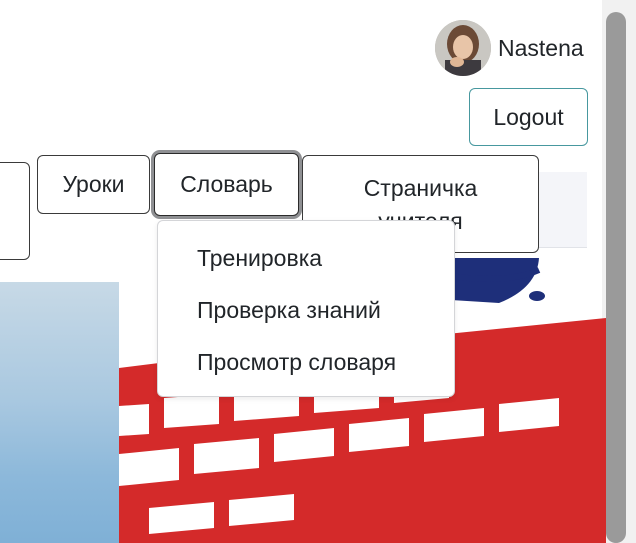 This screenshot has height=543, width=636. I want to click on dropdown-item-knowledge-check: Проверка знаний, so click(289, 310).